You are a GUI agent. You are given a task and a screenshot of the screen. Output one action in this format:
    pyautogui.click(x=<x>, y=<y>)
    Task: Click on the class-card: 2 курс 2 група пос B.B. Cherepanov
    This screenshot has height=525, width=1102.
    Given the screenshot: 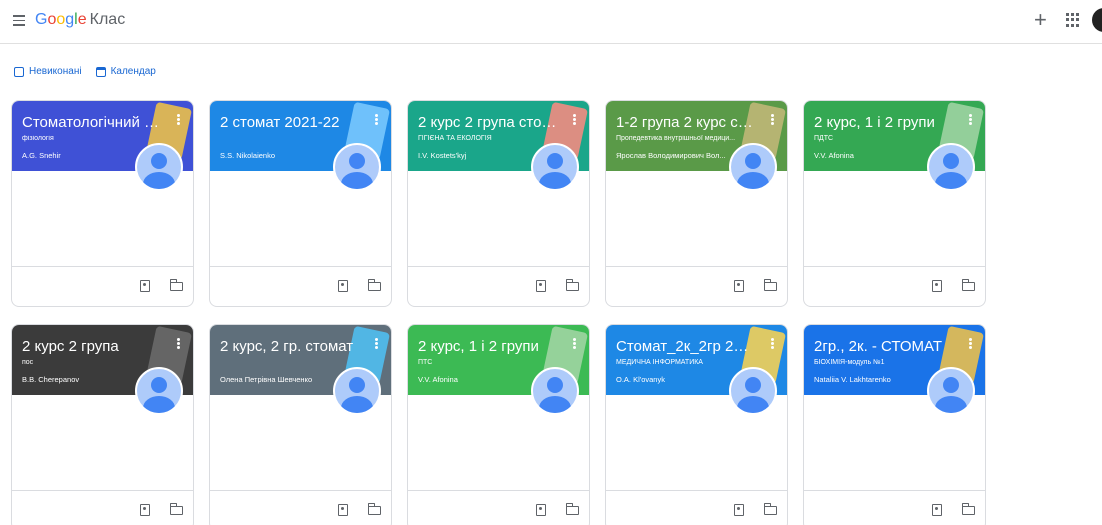 What is the action you would take?
    pyautogui.click(x=102, y=424)
    